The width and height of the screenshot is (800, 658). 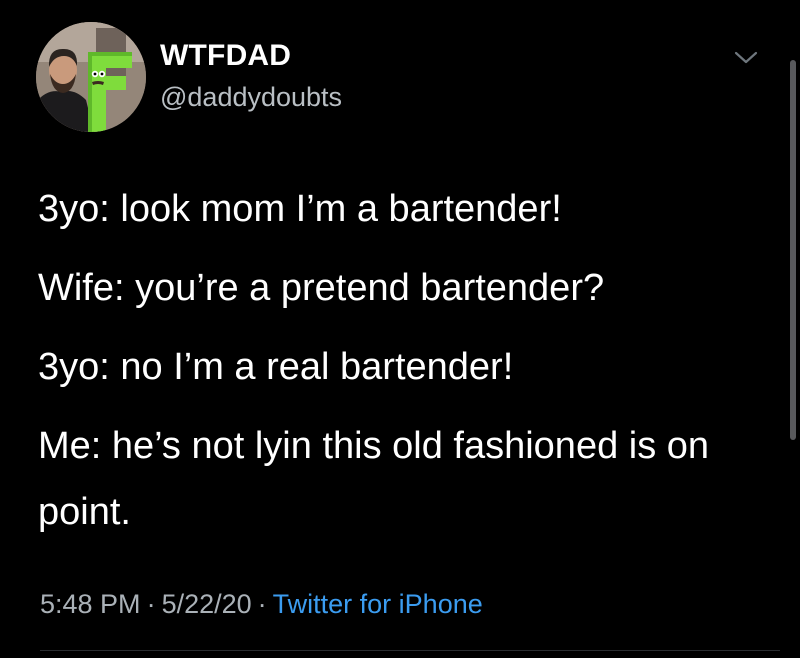 What do you see at coordinates (321, 288) in the screenshot?
I see `tweet-line: Wife: you’re a pretend bartender?` at bounding box center [321, 288].